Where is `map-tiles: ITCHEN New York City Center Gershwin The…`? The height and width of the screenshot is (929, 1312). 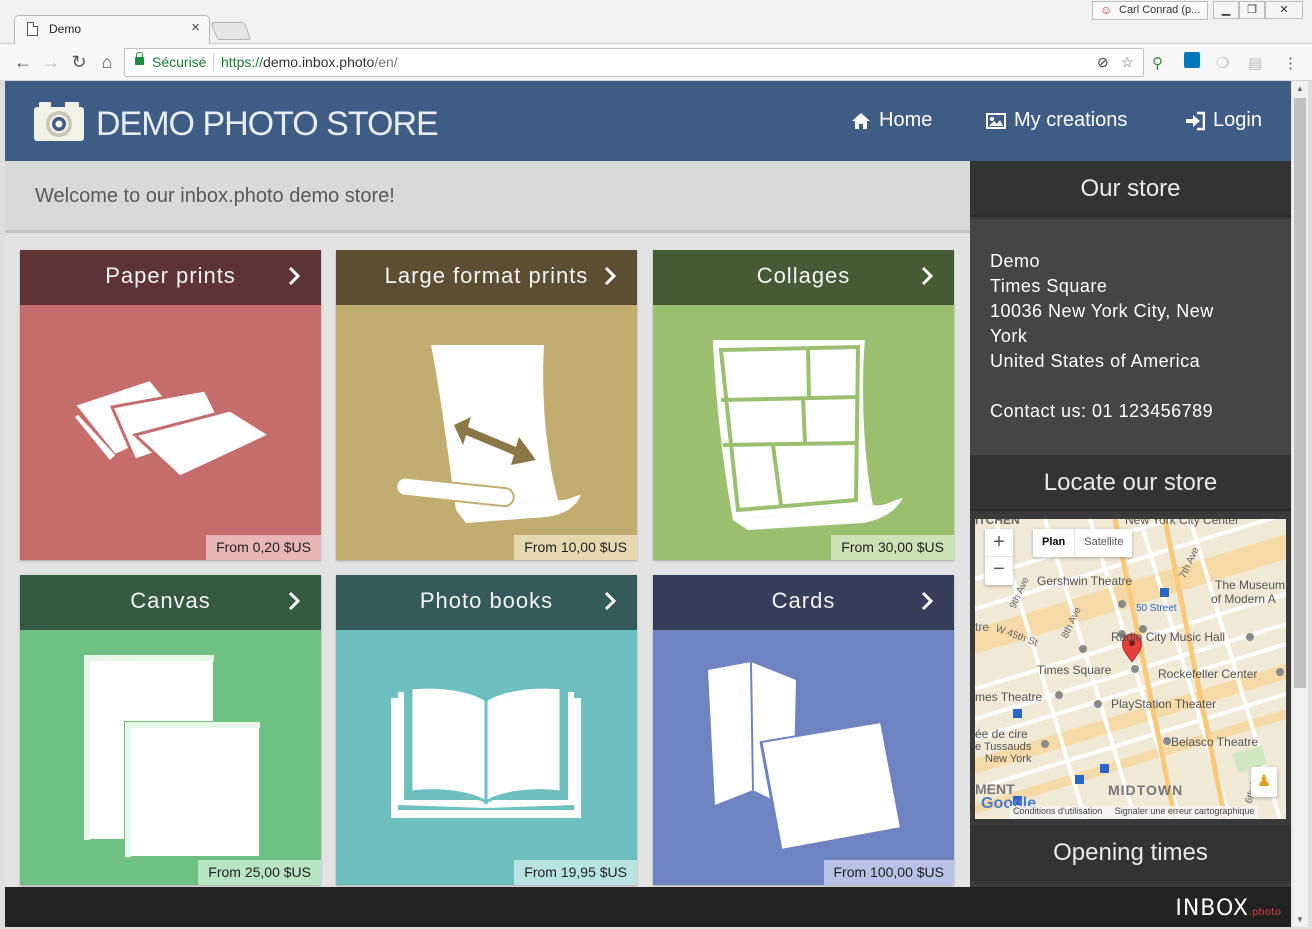 map-tiles: ITCHEN New York City Center Gershwin The… is located at coordinates (1130, 669).